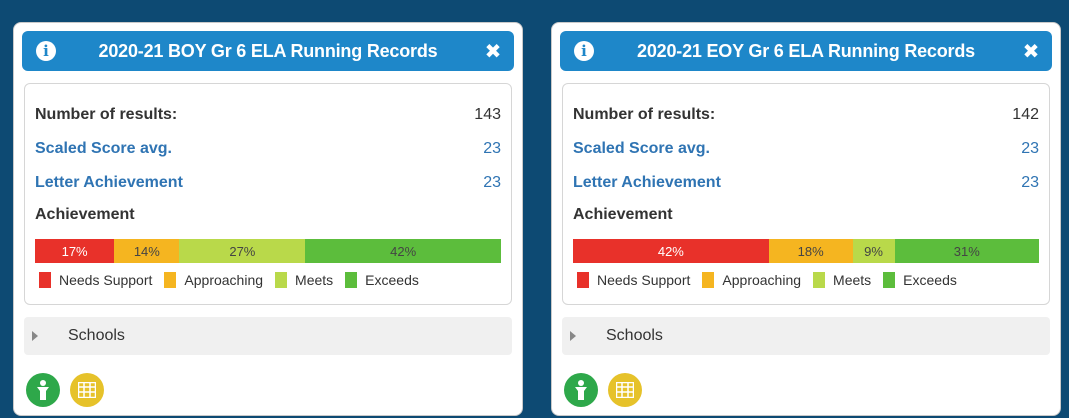  What do you see at coordinates (806, 115) in the screenshot?
I see `number-of-results-row: Number of results: 142` at bounding box center [806, 115].